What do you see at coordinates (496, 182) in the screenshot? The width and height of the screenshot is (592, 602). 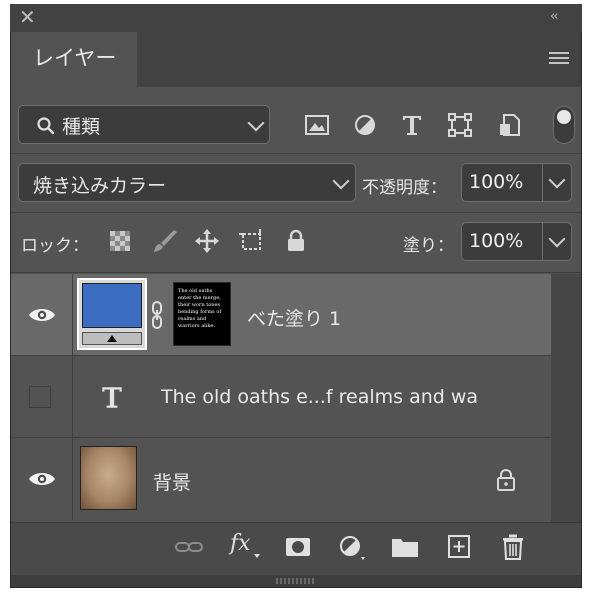 I see `opacity-value: 100%` at bounding box center [496, 182].